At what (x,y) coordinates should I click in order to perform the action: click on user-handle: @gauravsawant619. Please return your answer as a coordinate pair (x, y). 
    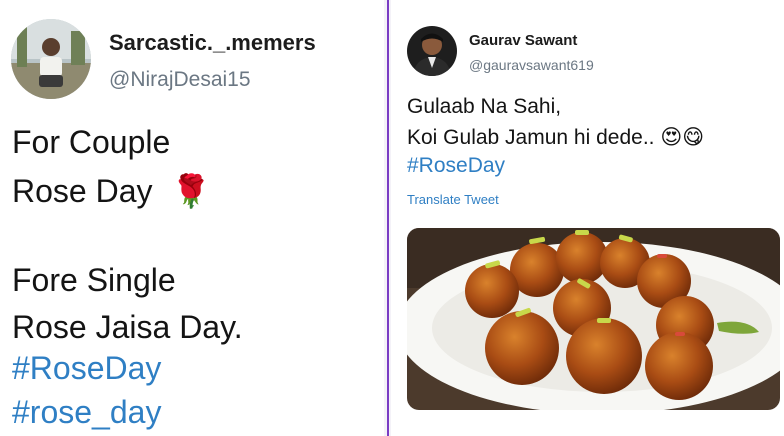
    Looking at the image, I should click on (531, 65).